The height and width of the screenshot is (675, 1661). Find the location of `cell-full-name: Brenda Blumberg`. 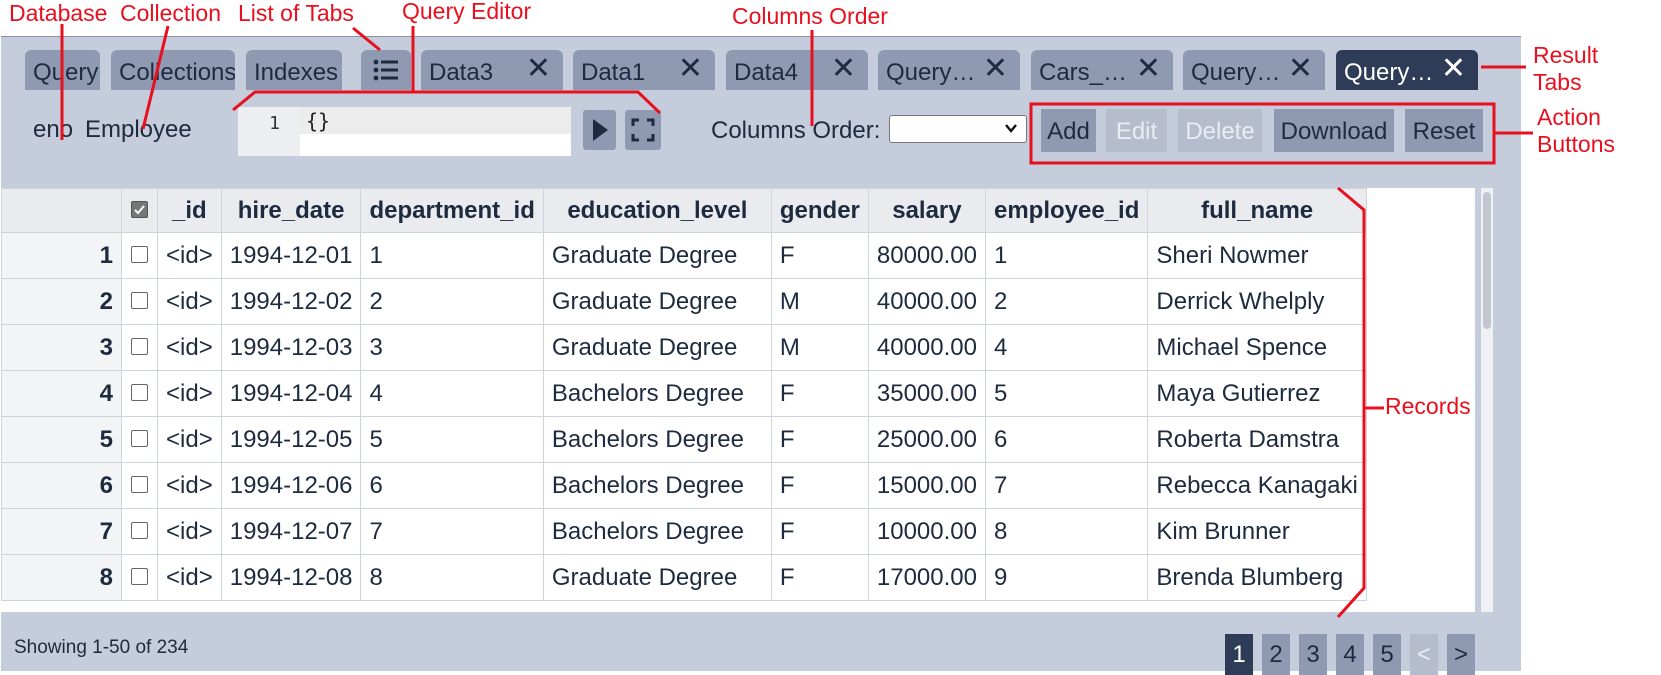

cell-full-name: Brenda Blumberg is located at coordinates (1257, 577).